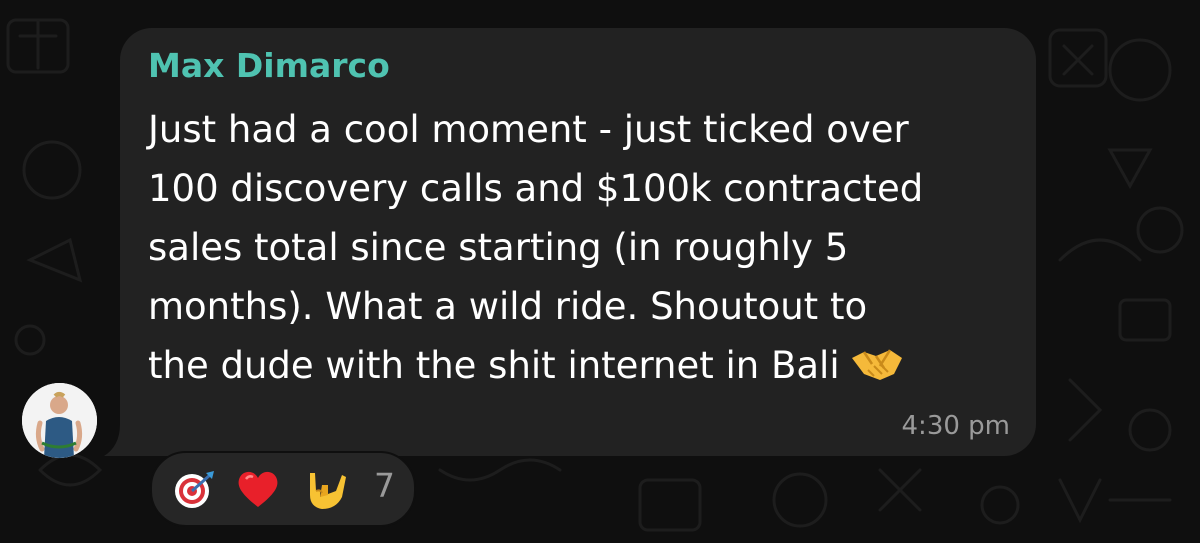 The width and height of the screenshot is (1200, 543). What do you see at coordinates (258, 489) in the screenshot?
I see `red-heart-icon` at bounding box center [258, 489].